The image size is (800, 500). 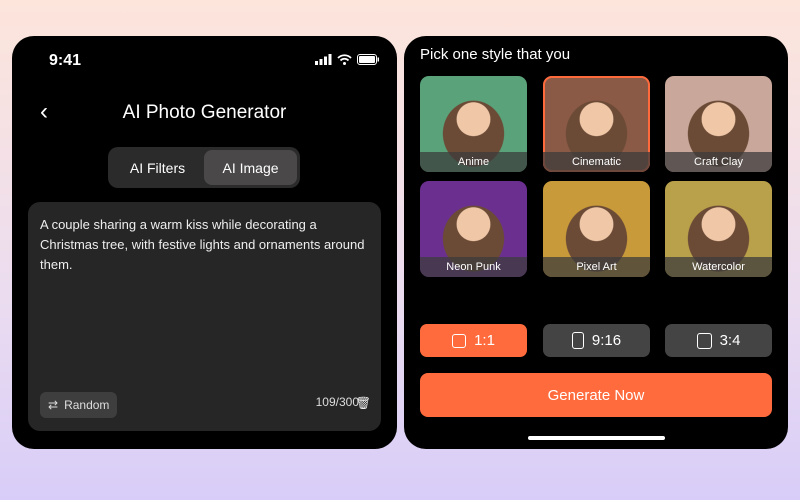 I want to click on status-icons, so click(x=347, y=59).